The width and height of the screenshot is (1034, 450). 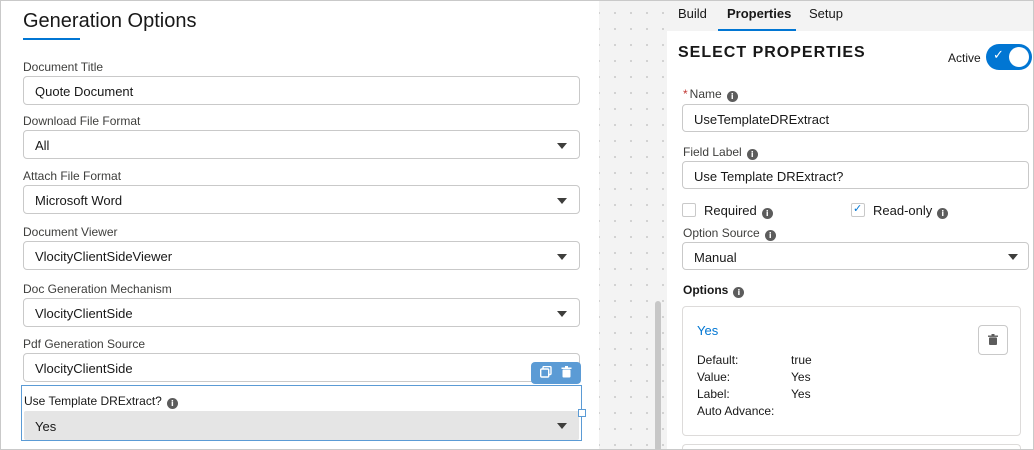 What do you see at coordinates (851, 371) in the screenshot?
I see `option-card: Yes Default: true Value: Yes Label` at bounding box center [851, 371].